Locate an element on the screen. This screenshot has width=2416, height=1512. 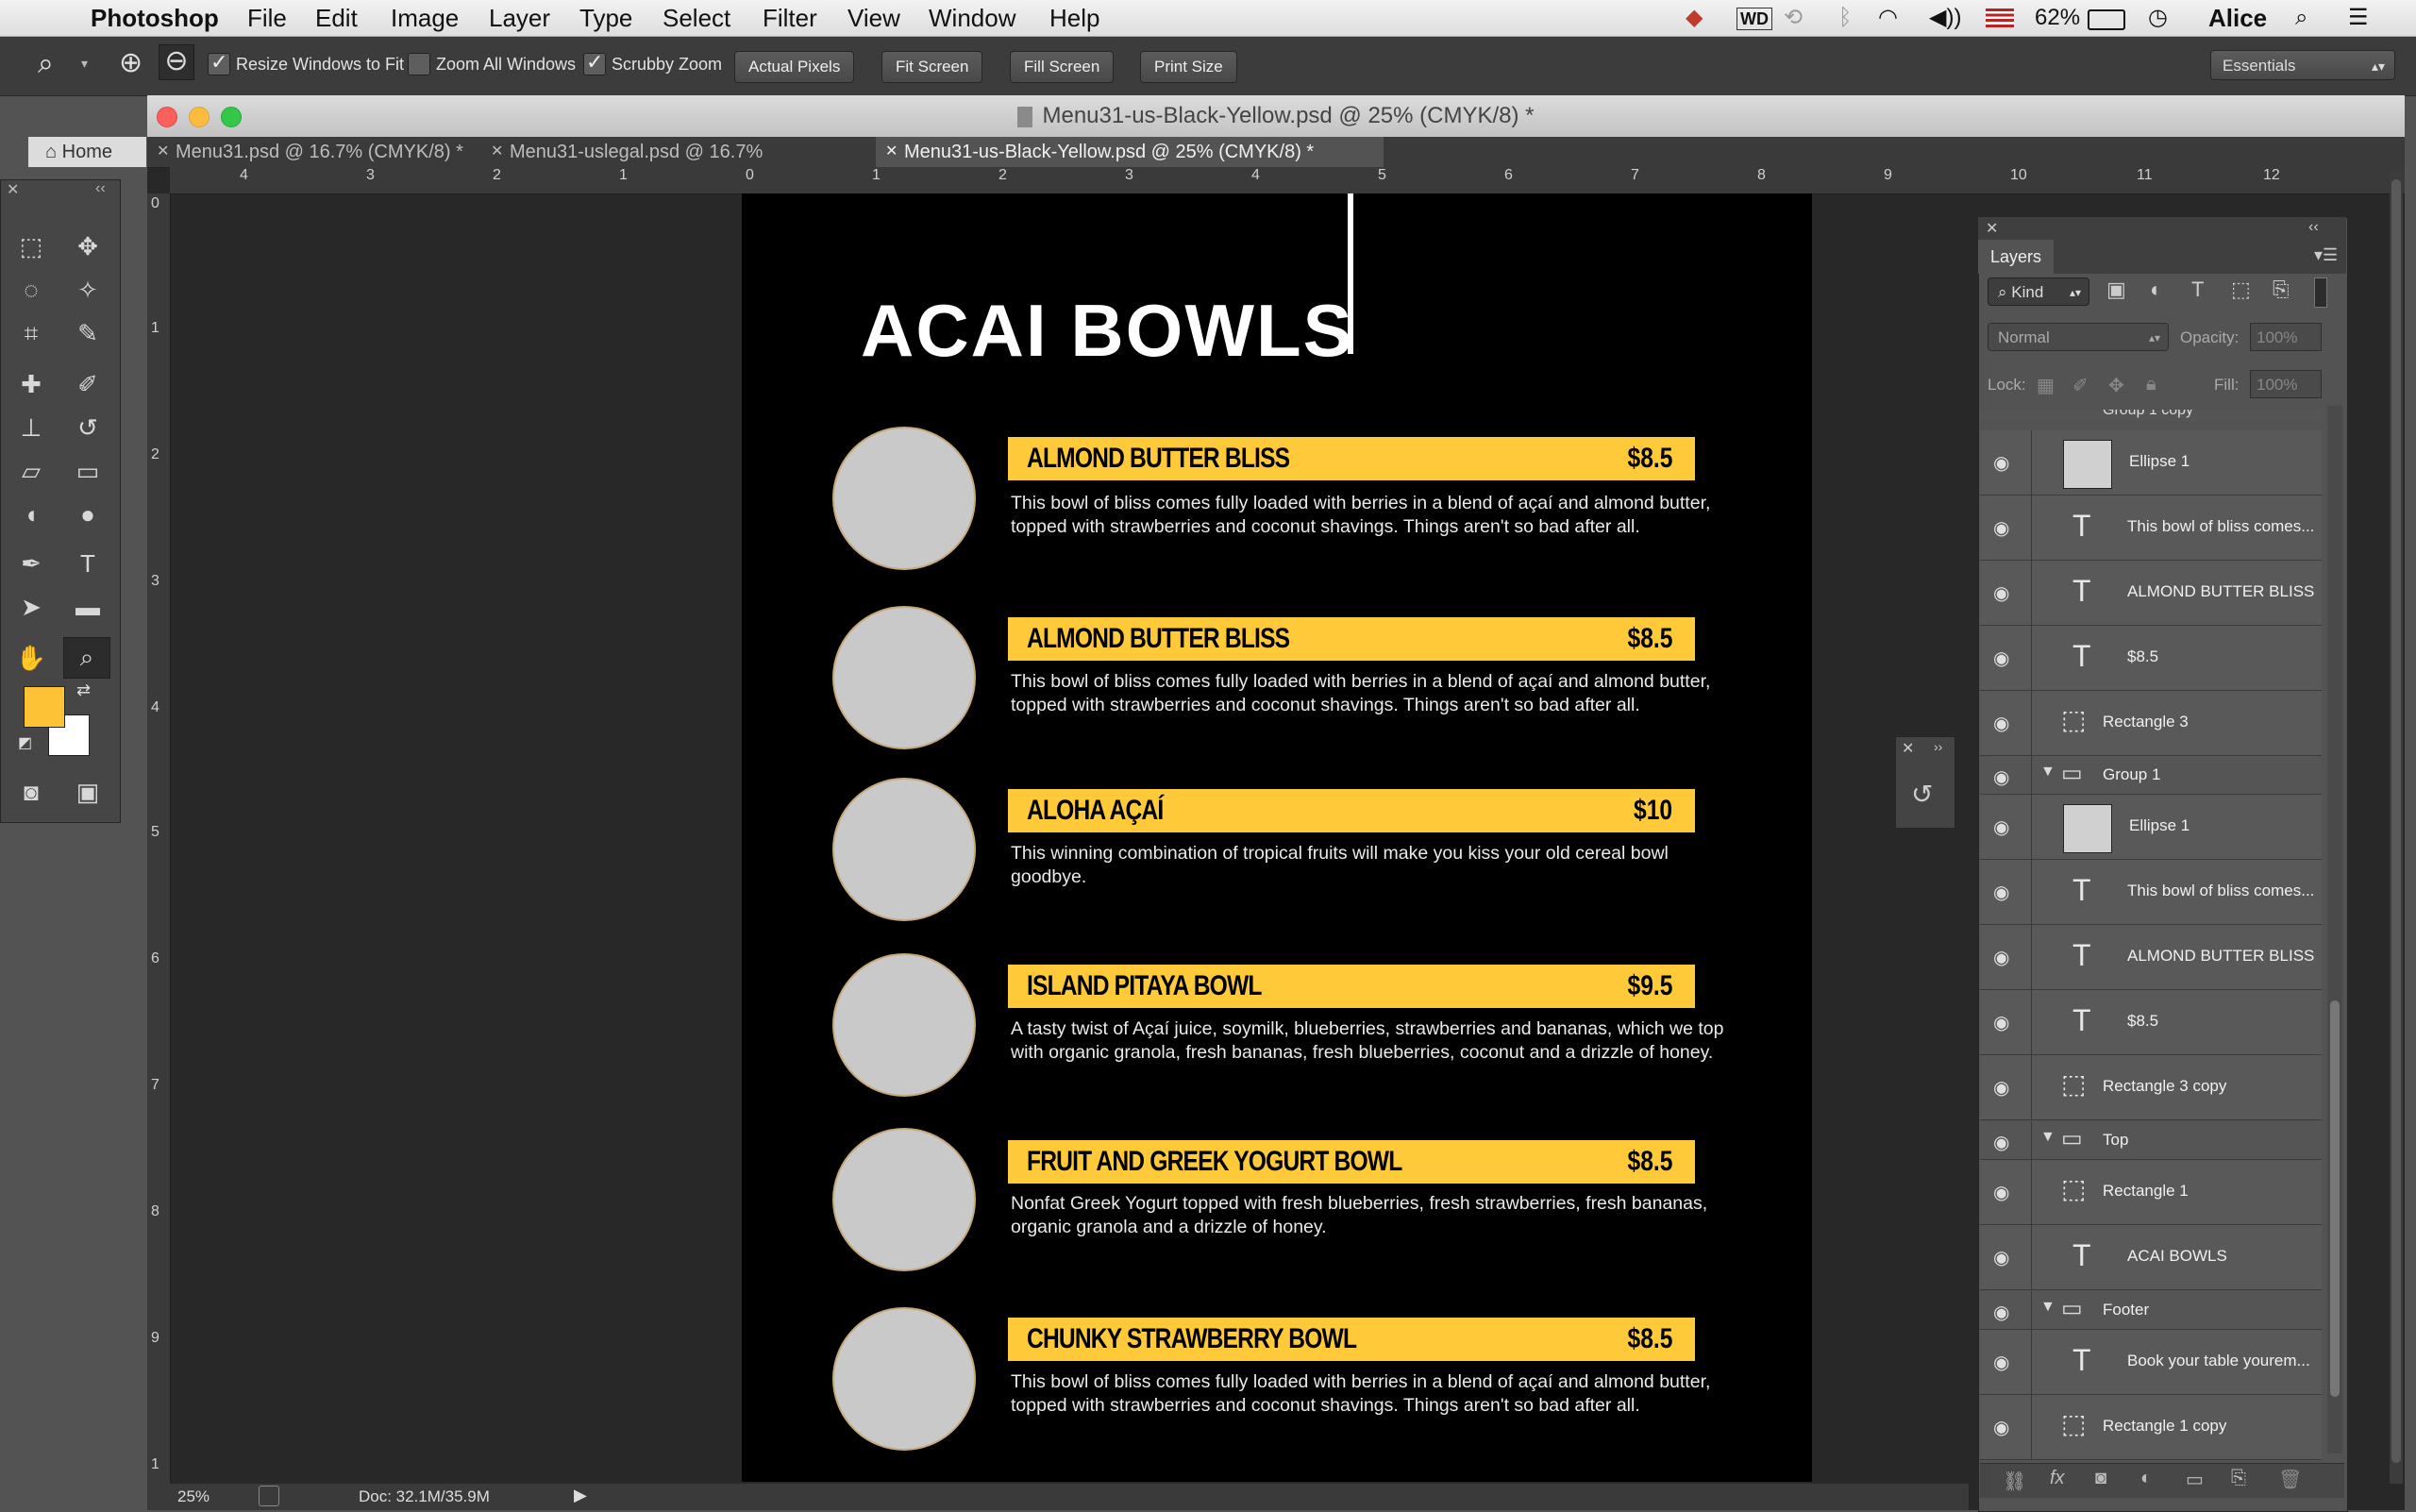
minimize-window-button is located at coordinates (199, 117).